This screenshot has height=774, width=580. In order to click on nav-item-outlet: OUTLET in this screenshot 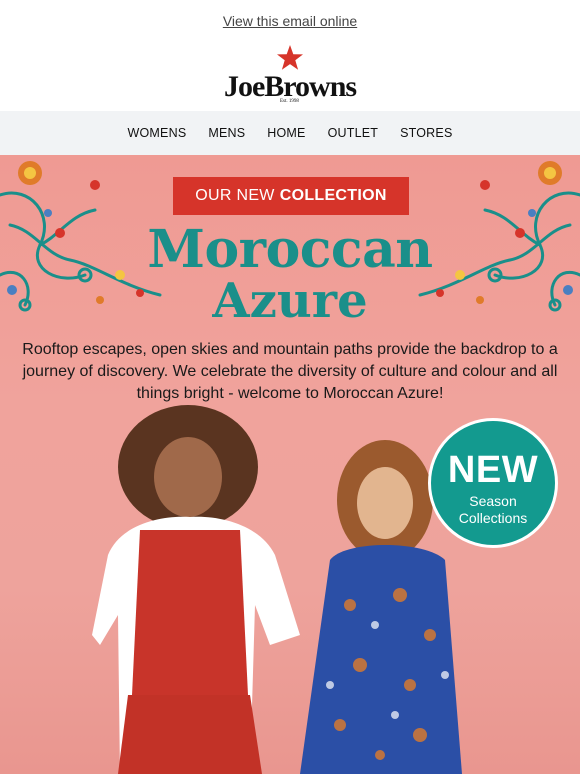, I will do `click(353, 133)`.